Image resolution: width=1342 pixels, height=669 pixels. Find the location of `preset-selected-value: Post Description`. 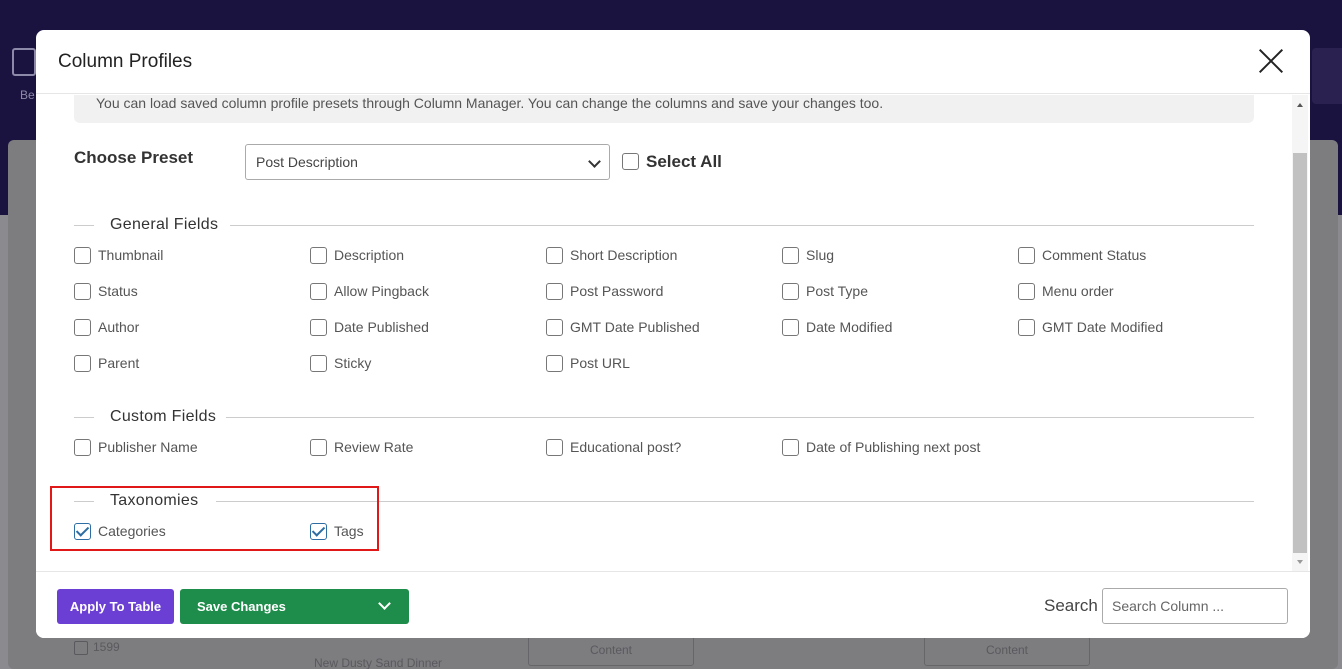

preset-selected-value: Post Description is located at coordinates (307, 162).